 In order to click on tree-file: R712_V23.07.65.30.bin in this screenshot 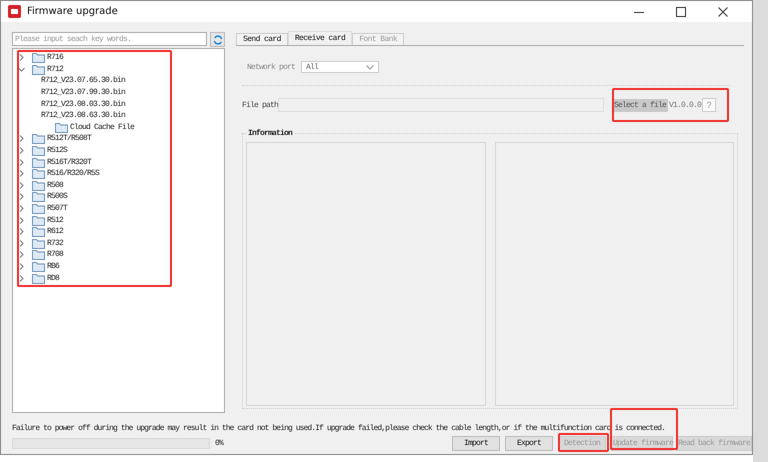, I will do `click(83, 81)`.